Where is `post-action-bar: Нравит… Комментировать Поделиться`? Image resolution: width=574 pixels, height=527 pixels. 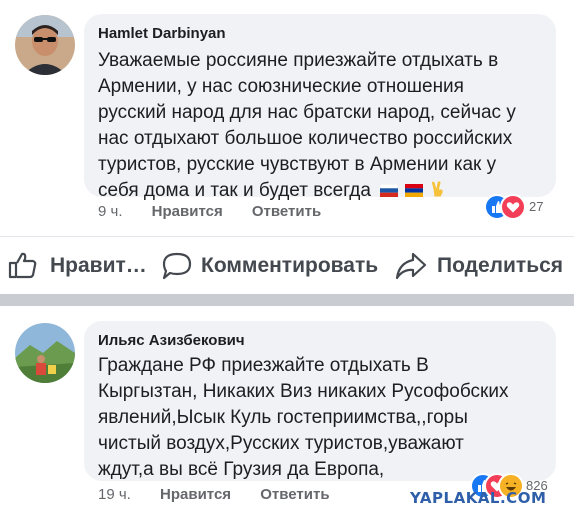 post-action-bar: Нравит… Комментировать Поделиться is located at coordinates (287, 265).